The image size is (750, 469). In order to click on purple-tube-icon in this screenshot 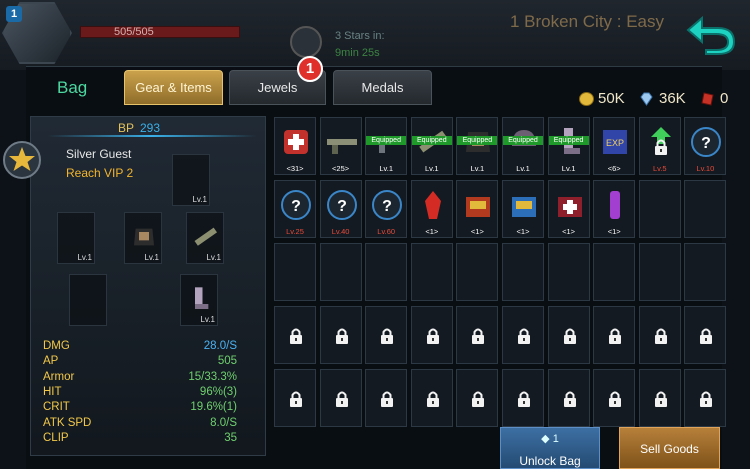, I will do `click(615, 205)`.